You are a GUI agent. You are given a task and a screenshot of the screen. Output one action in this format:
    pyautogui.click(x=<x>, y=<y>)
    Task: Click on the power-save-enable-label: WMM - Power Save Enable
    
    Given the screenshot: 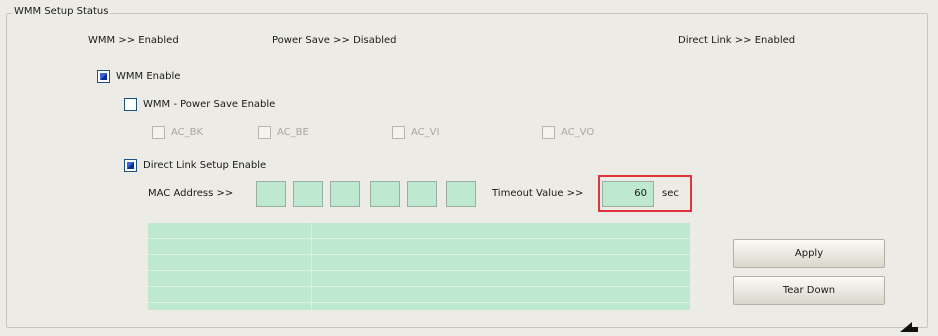 What is the action you would take?
    pyautogui.click(x=209, y=104)
    